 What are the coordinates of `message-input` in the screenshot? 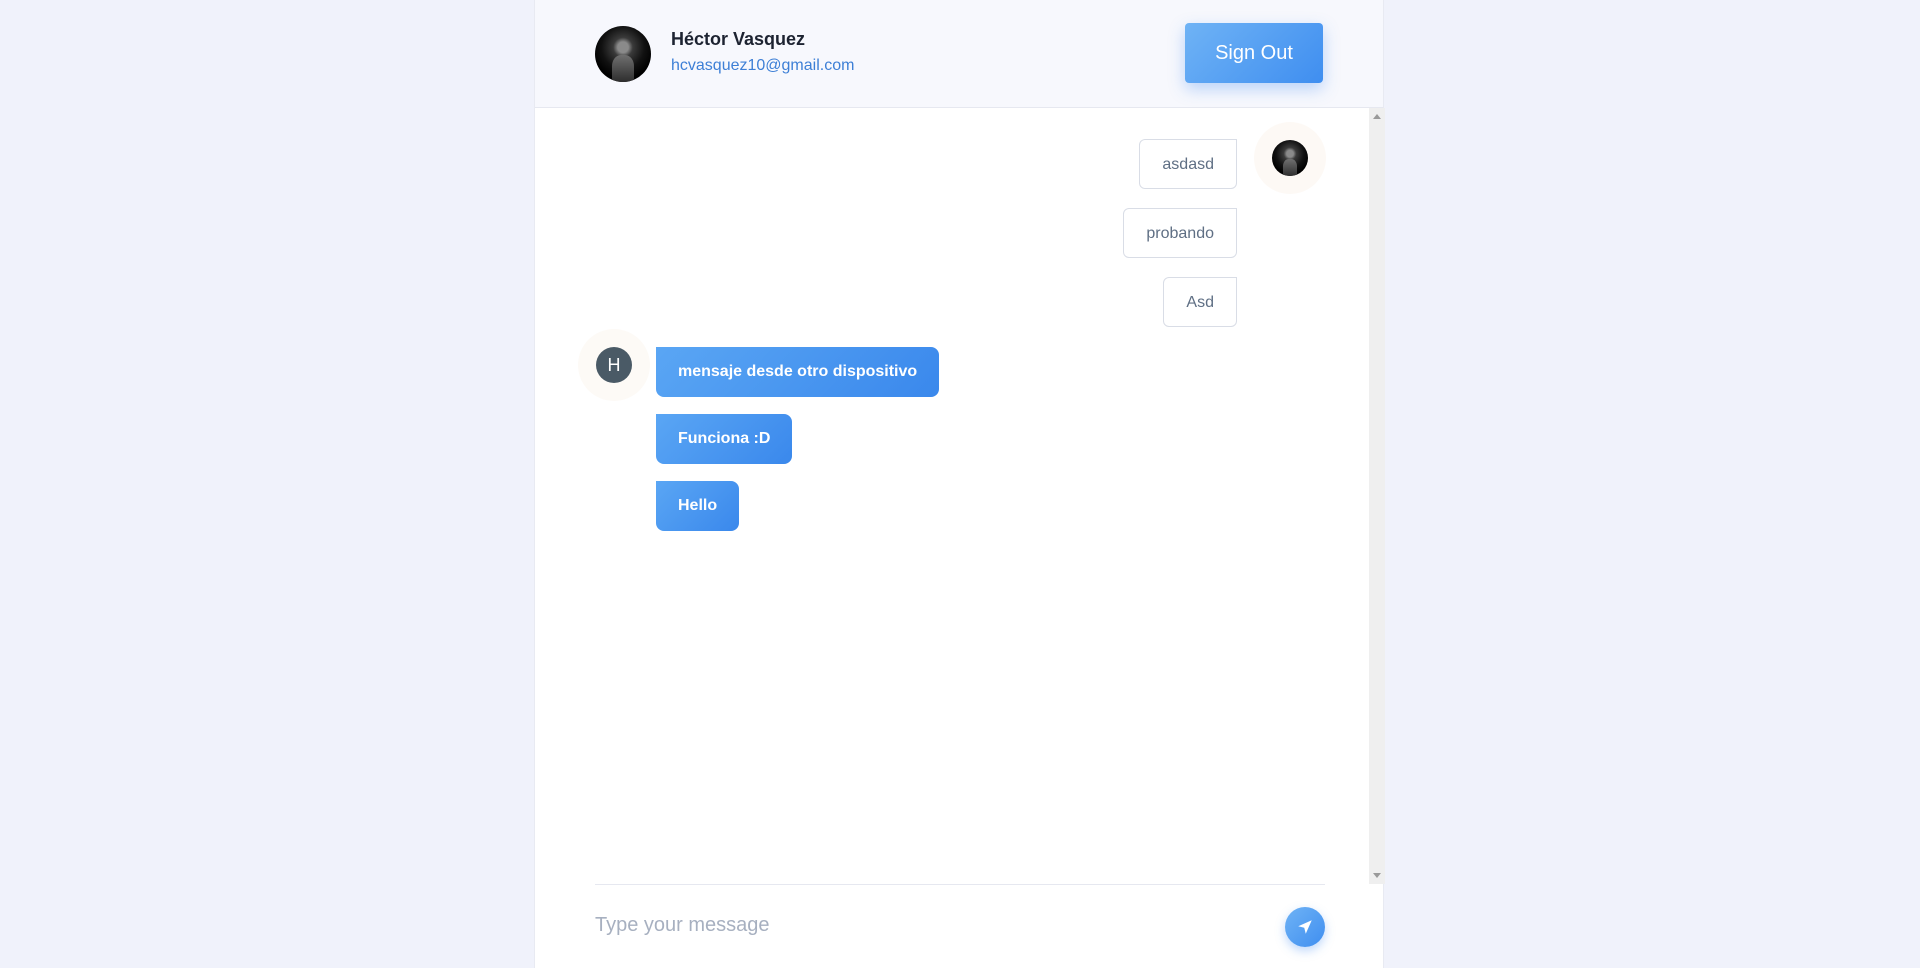 It's located at (915, 925).